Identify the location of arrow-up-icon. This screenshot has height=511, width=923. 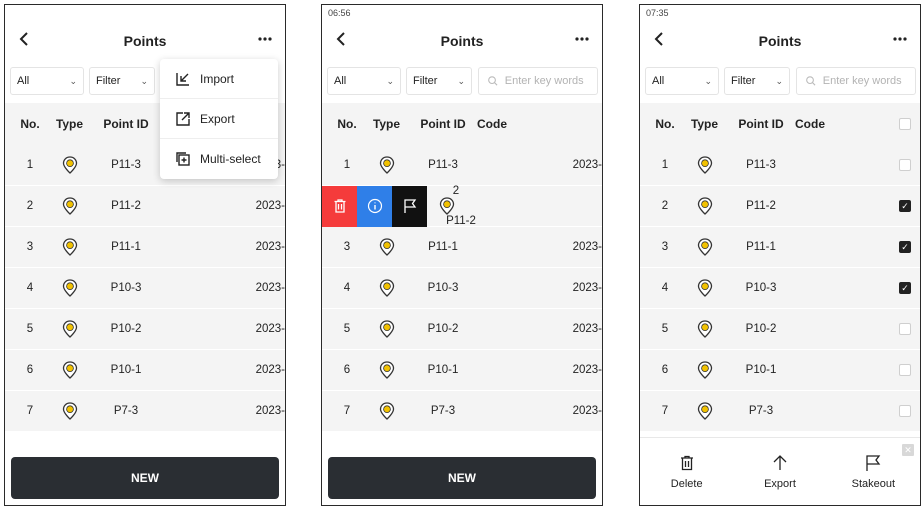
(780, 462).